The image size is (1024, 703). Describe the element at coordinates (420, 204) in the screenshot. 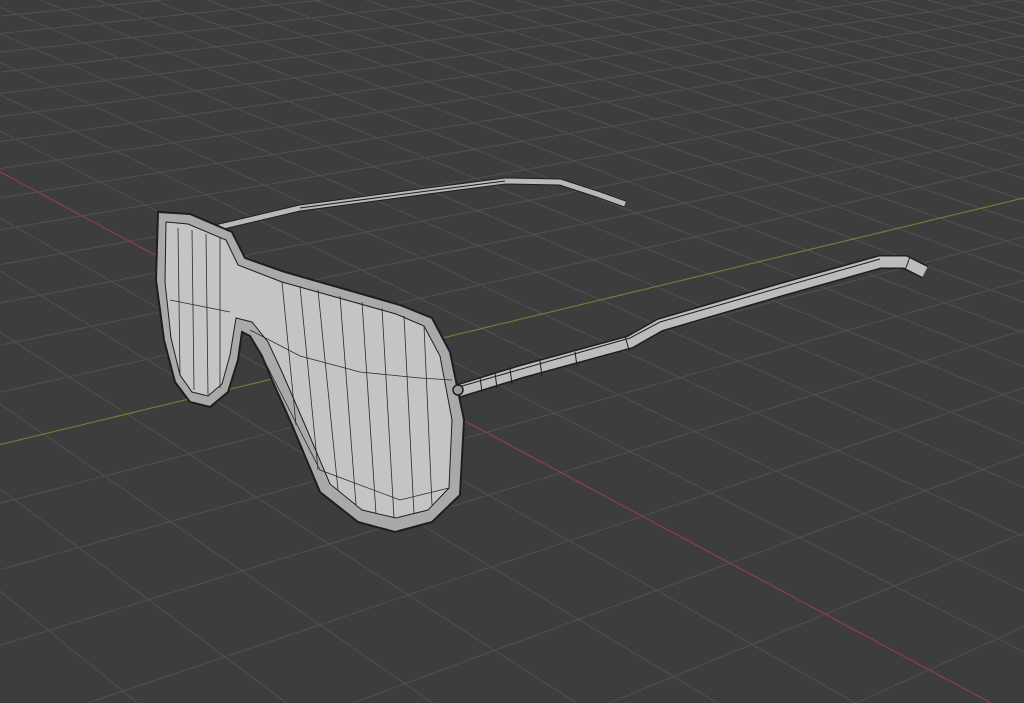

I see `temple-back` at that location.